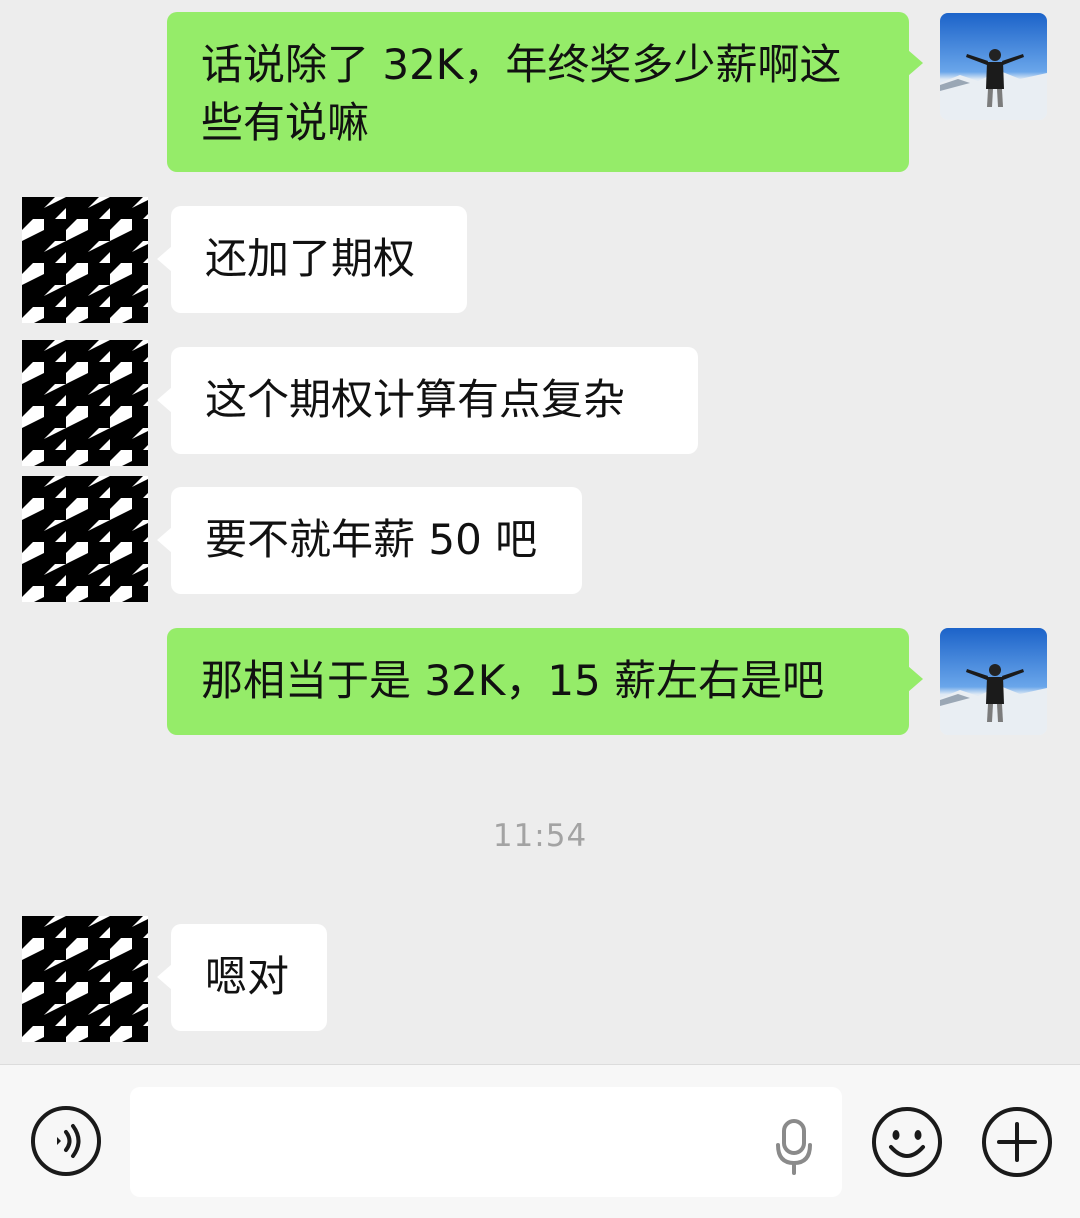 The height and width of the screenshot is (1218, 1080). Describe the element at coordinates (415, 399) in the screenshot. I see `message-text: 这个期权计算有点复杂` at that location.